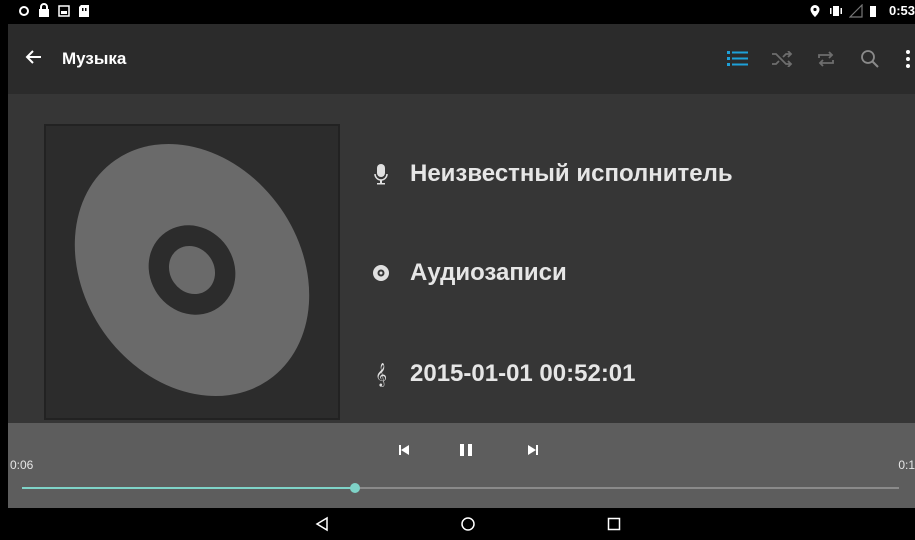 The image size is (915, 540). I want to click on album-row: Аудиозаписи, so click(469, 273).